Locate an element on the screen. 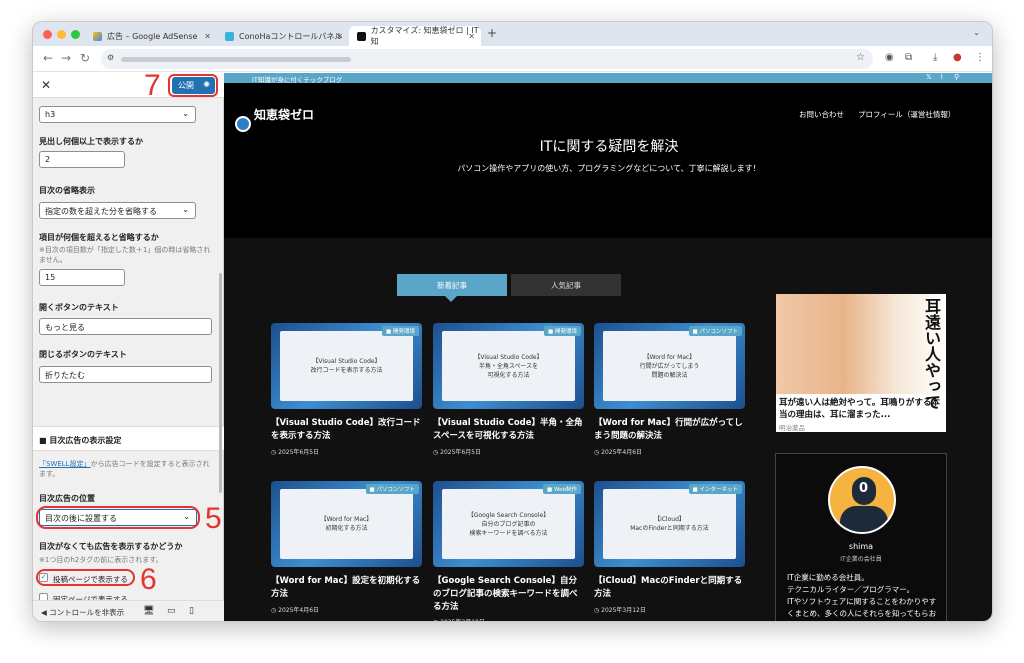  tab-customizer: カスタマイズ: 知恵袋ゼロ | IT知 ✕ is located at coordinates (415, 36).